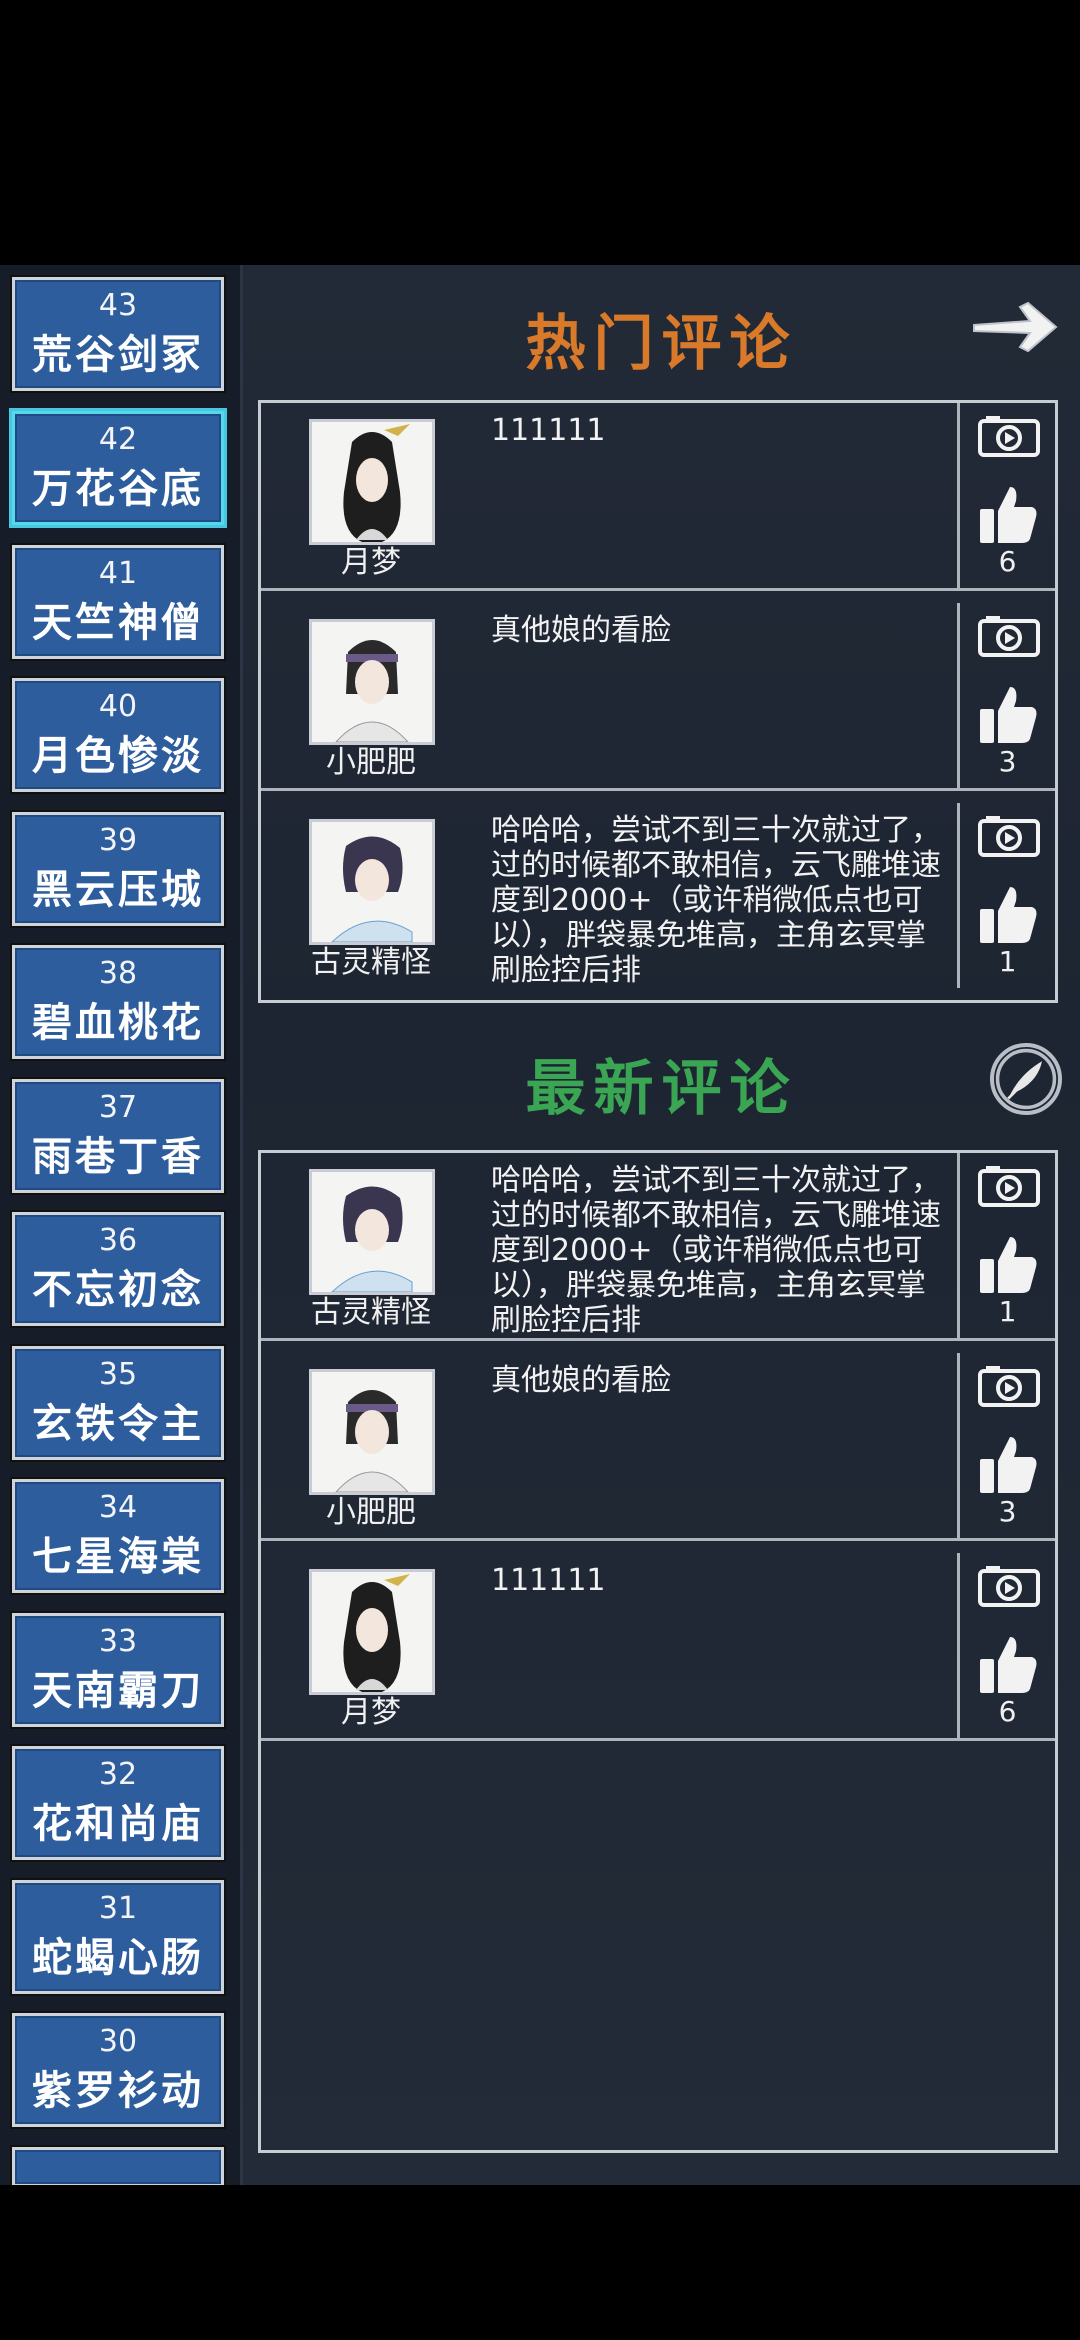  Describe the element at coordinates (118, 1022) in the screenshot. I see `level-name: 碧血桃花` at that location.